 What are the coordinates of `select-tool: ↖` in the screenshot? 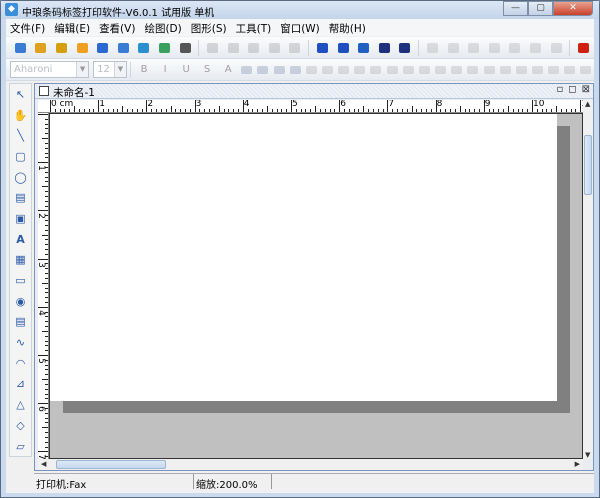 It's located at (20, 94).